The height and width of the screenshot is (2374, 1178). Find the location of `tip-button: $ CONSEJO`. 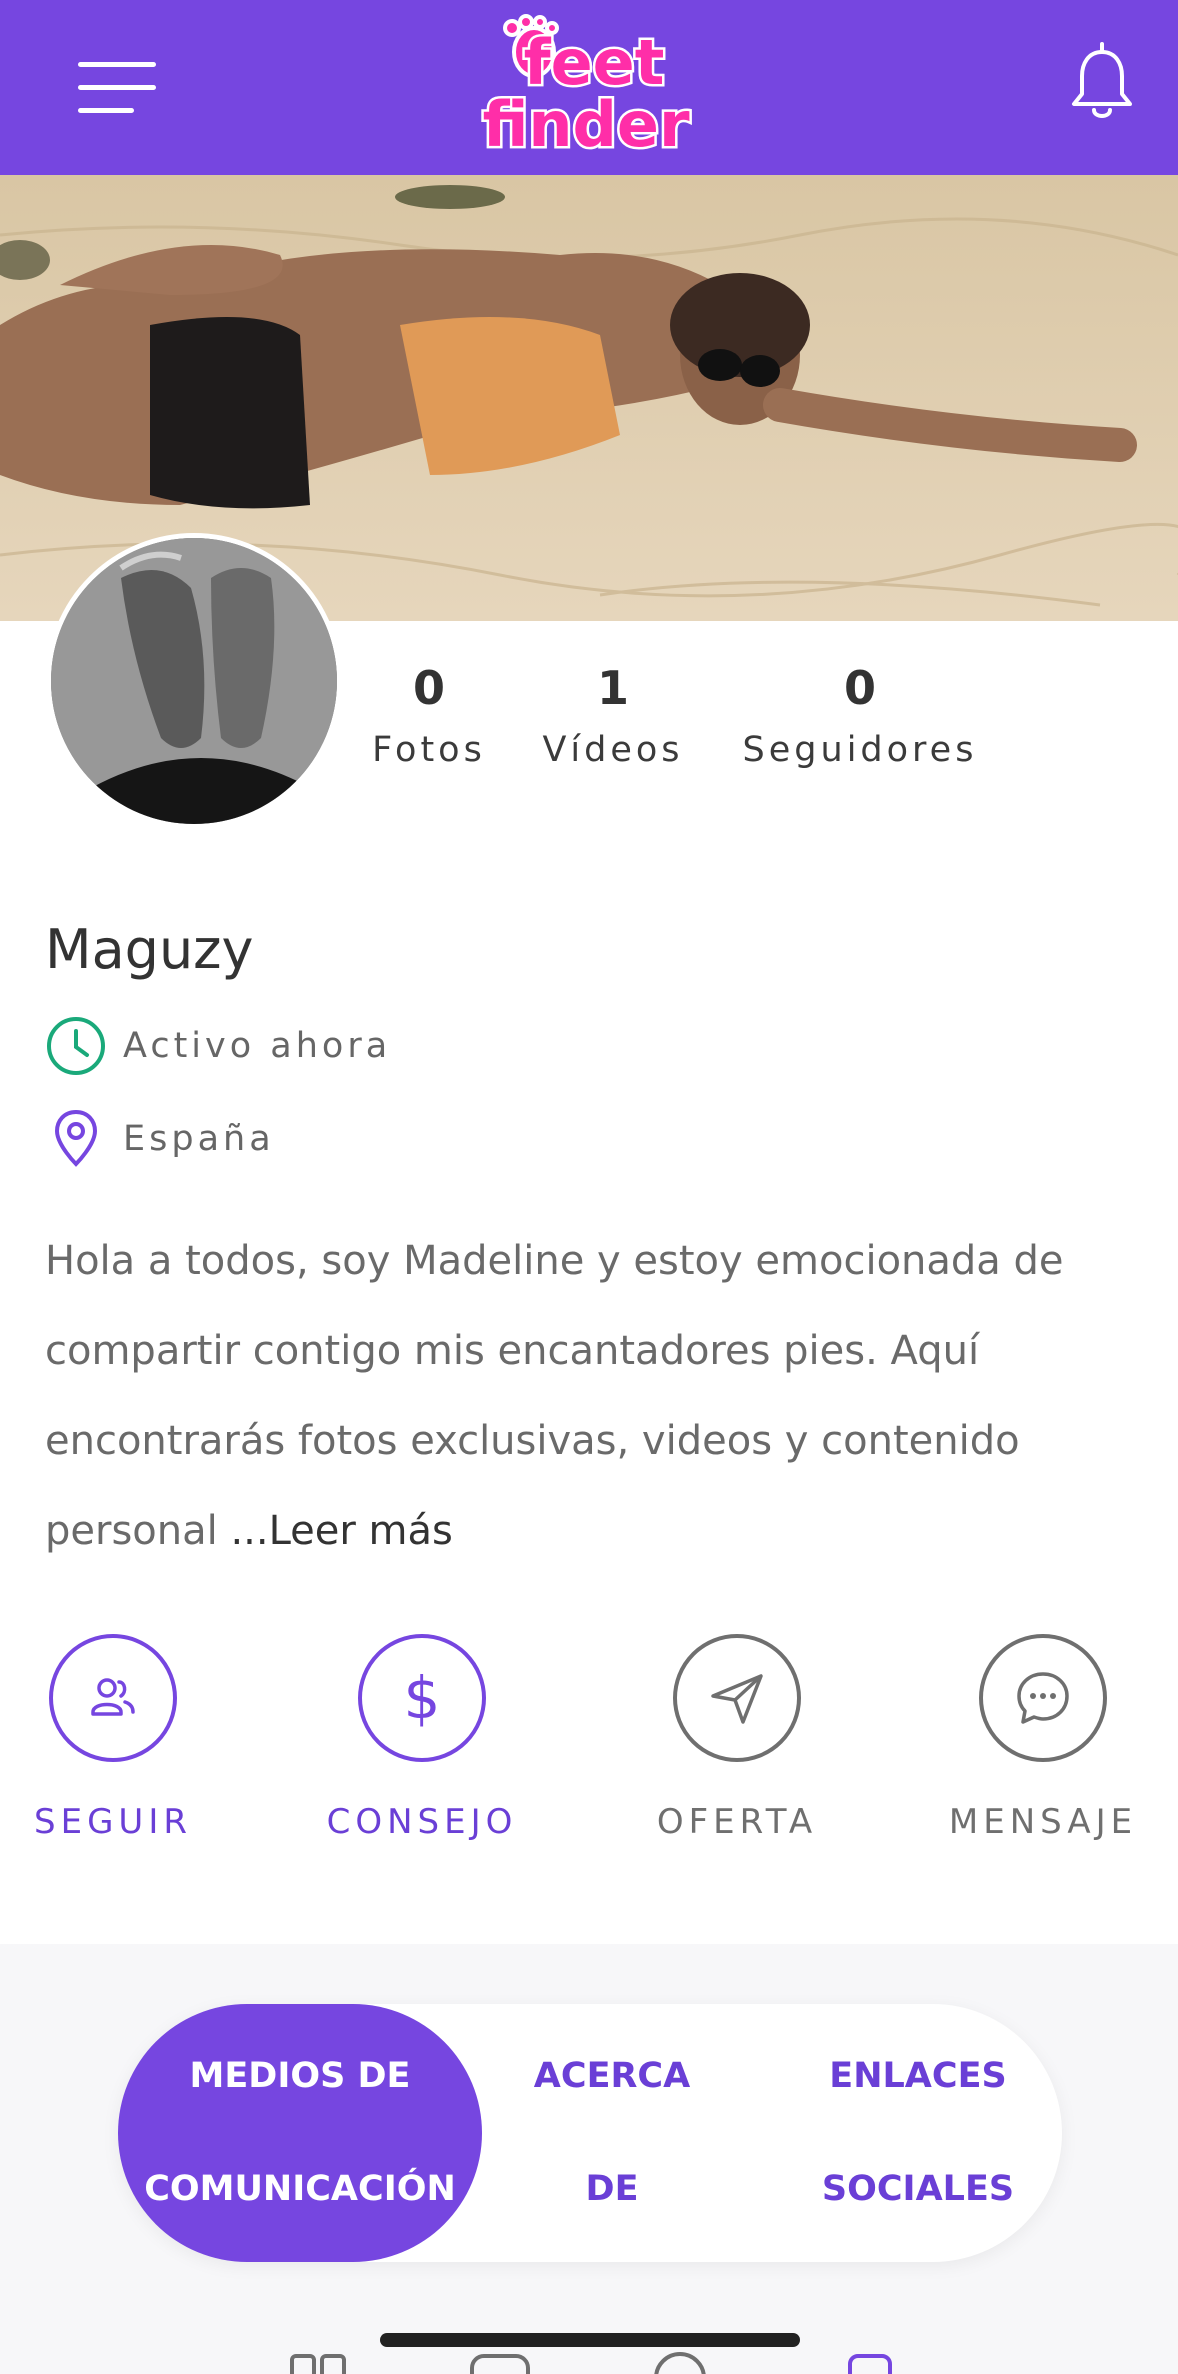

tip-button: $ CONSEJO is located at coordinates (422, 1738).